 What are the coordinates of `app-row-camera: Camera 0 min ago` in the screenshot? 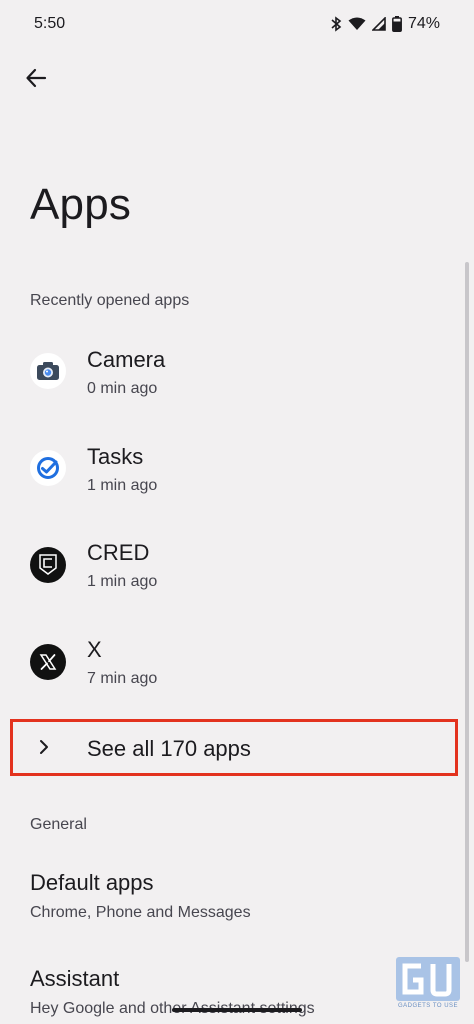 It's located at (237, 372).